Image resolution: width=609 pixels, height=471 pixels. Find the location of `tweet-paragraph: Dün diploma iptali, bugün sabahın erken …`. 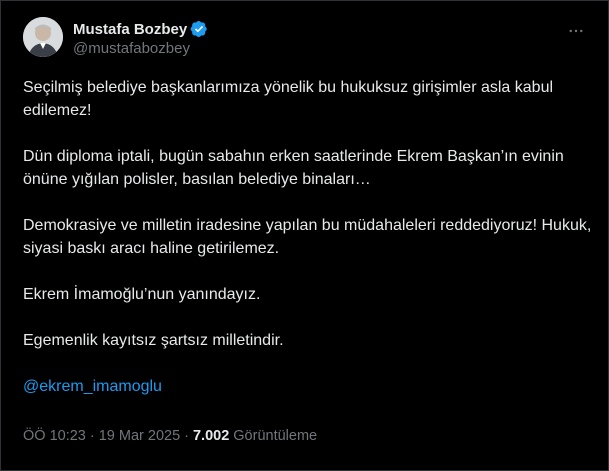

tweet-paragraph: Dün diploma iptali, bugün sabahın erken … is located at coordinates (293, 168).